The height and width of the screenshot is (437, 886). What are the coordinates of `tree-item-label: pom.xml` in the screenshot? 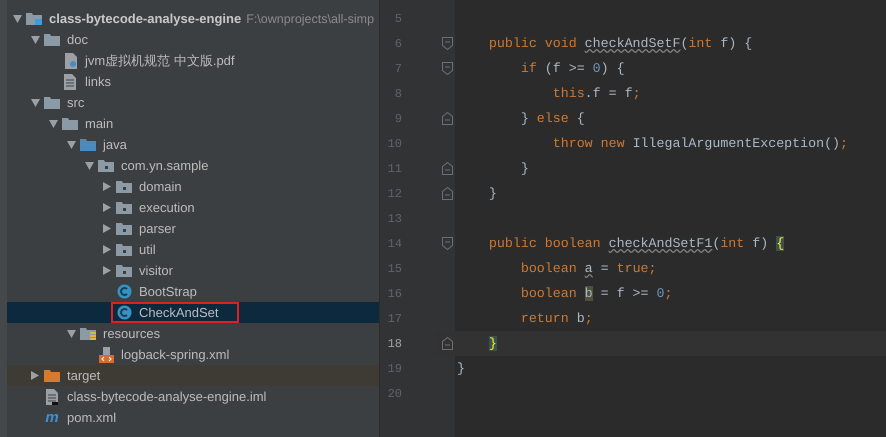 It's located at (92, 417).